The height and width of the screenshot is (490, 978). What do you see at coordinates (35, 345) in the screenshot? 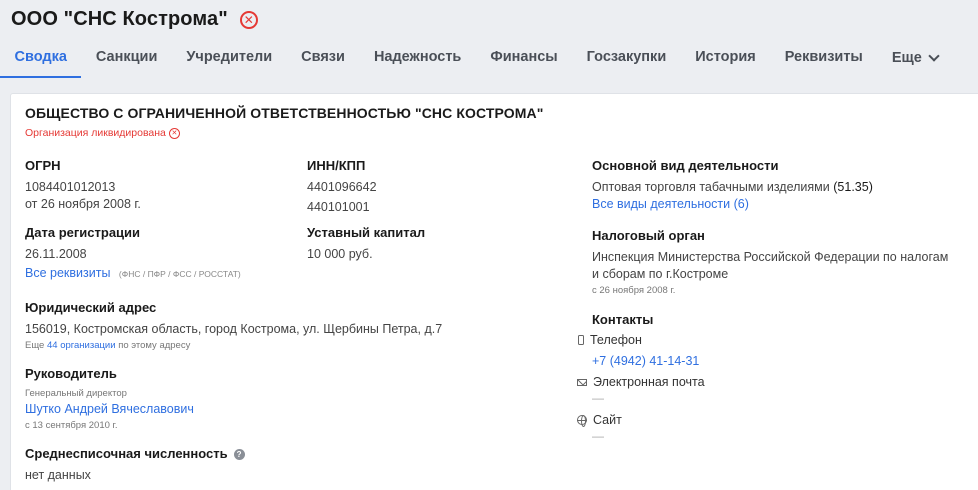
I see `address-more-prefix: Еще` at bounding box center [35, 345].